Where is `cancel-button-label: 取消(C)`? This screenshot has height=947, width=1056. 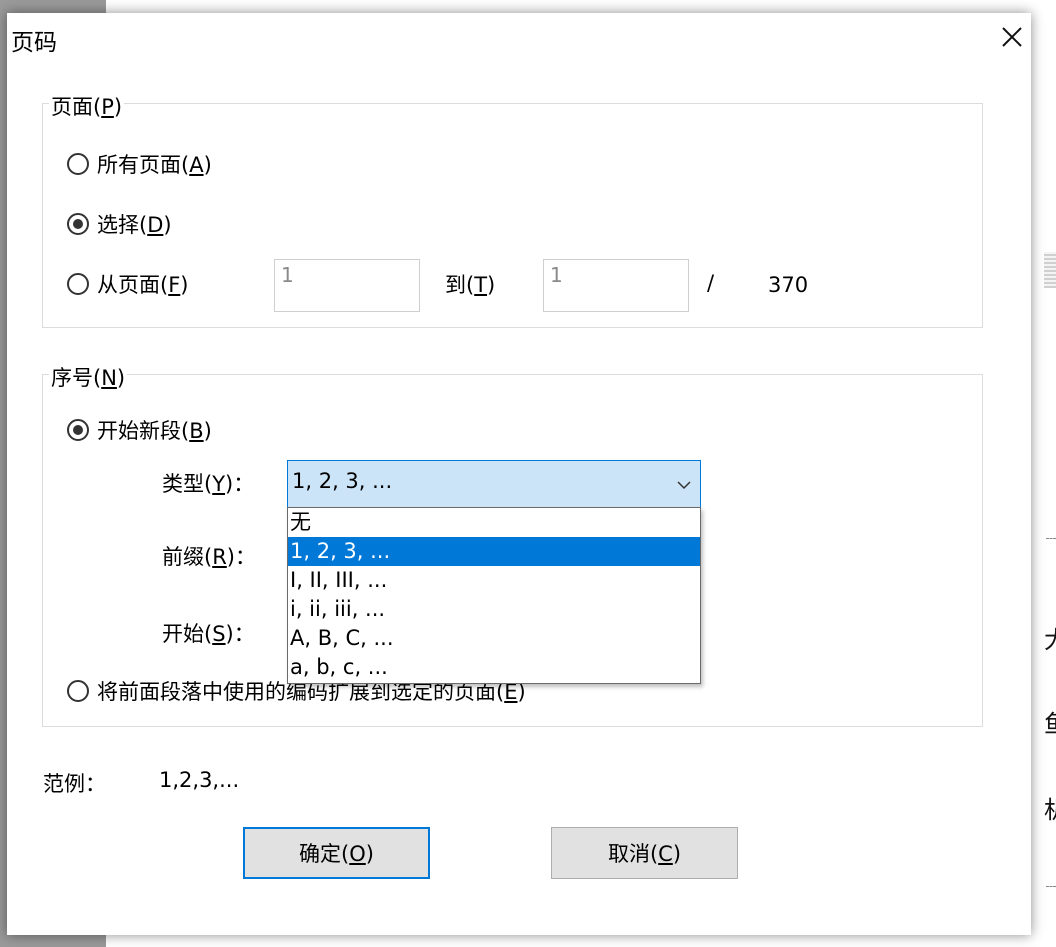
cancel-button-label: 取消(C) is located at coordinates (644, 854).